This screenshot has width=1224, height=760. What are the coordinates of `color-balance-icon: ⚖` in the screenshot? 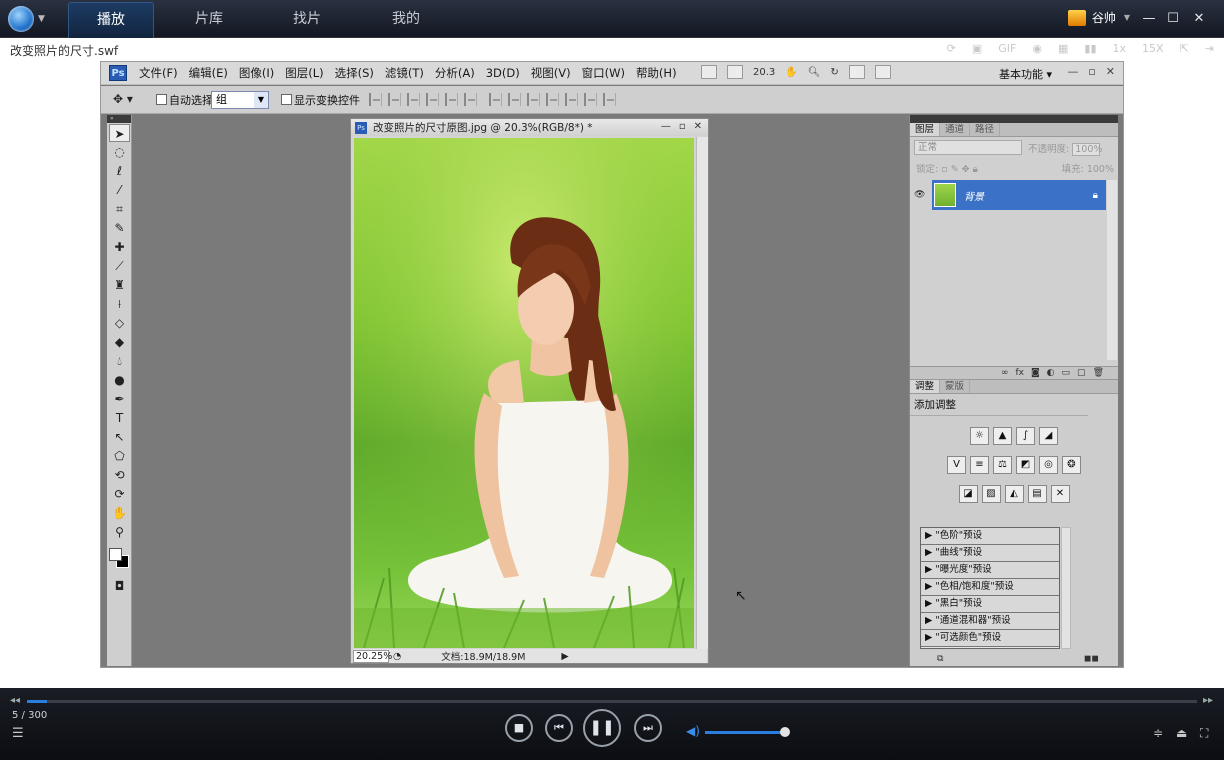 It's located at (1002, 465).